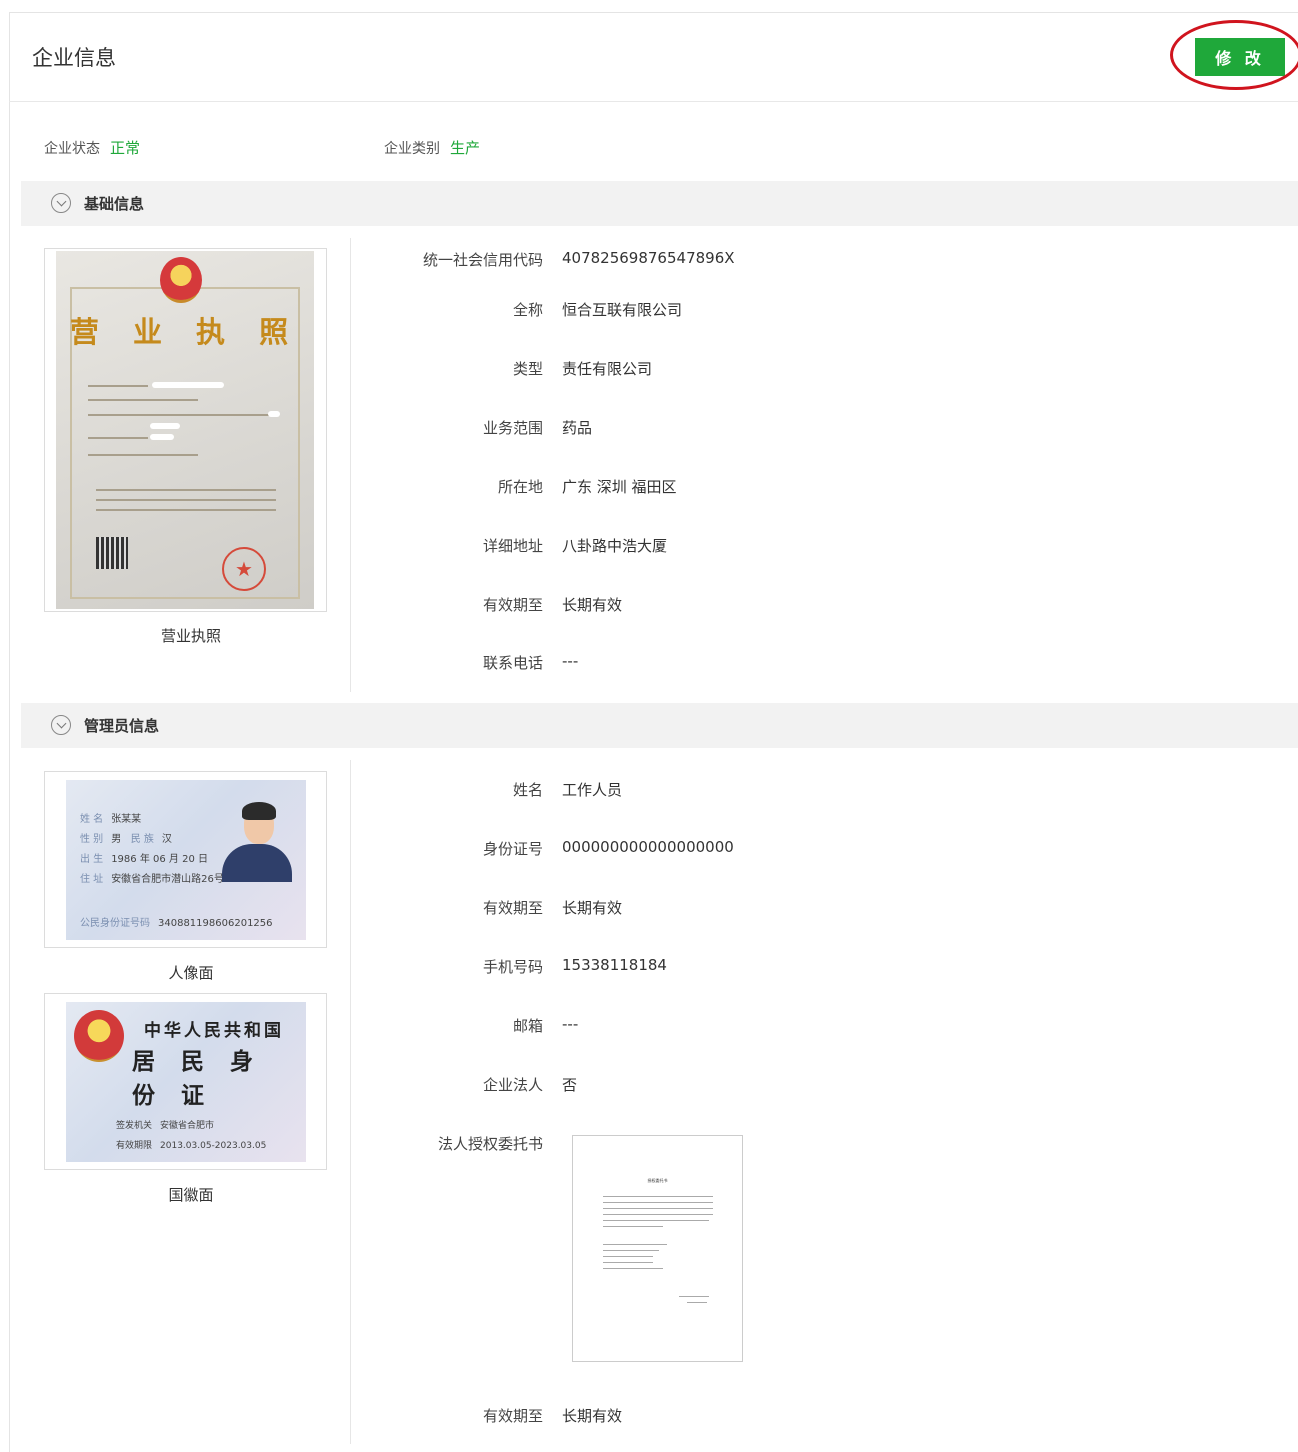  Describe the element at coordinates (527, 369) in the screenshot. I see `field-label: 类型` at that location.